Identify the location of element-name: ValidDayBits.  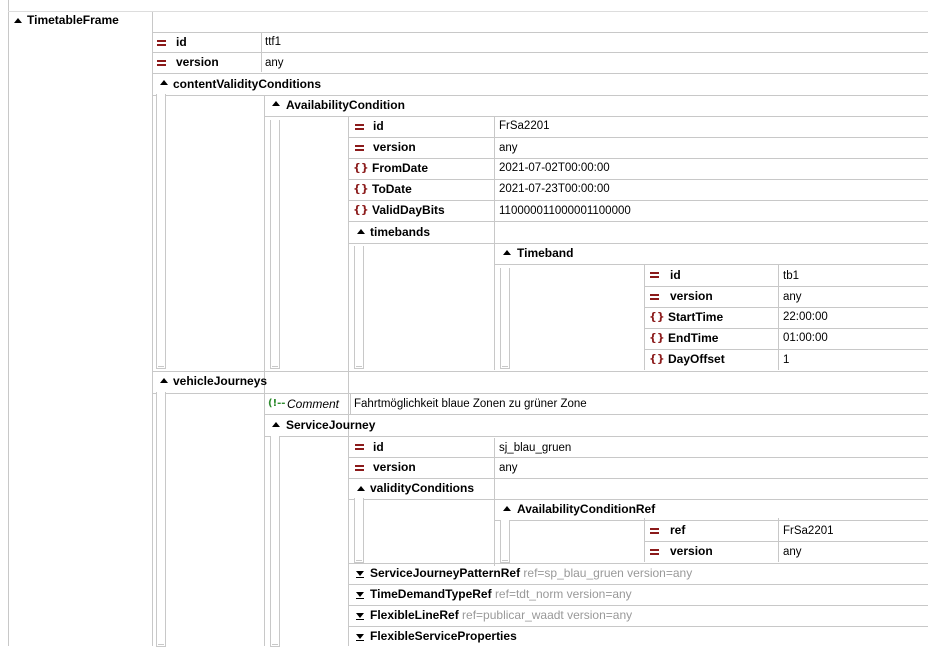
(408, 210).